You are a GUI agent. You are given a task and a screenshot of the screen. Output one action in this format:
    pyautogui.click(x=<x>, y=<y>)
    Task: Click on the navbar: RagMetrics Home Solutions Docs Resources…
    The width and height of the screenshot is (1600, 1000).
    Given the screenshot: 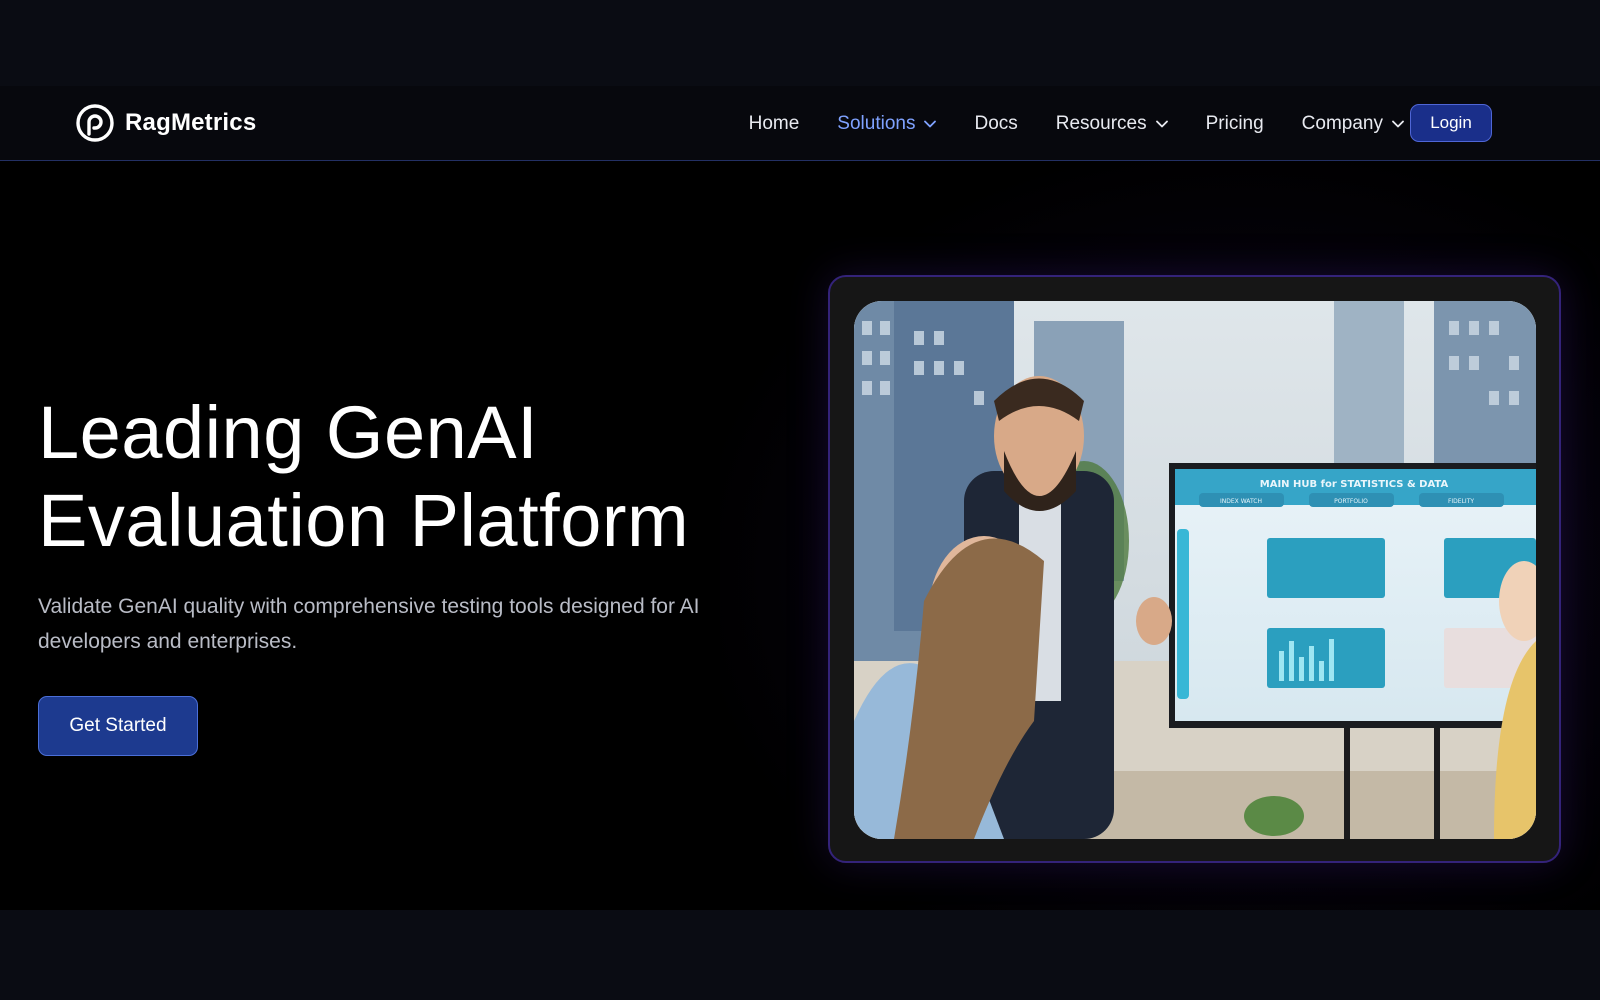 What is the action you would take?
    pyautogui.click(x=800, y=123)
    